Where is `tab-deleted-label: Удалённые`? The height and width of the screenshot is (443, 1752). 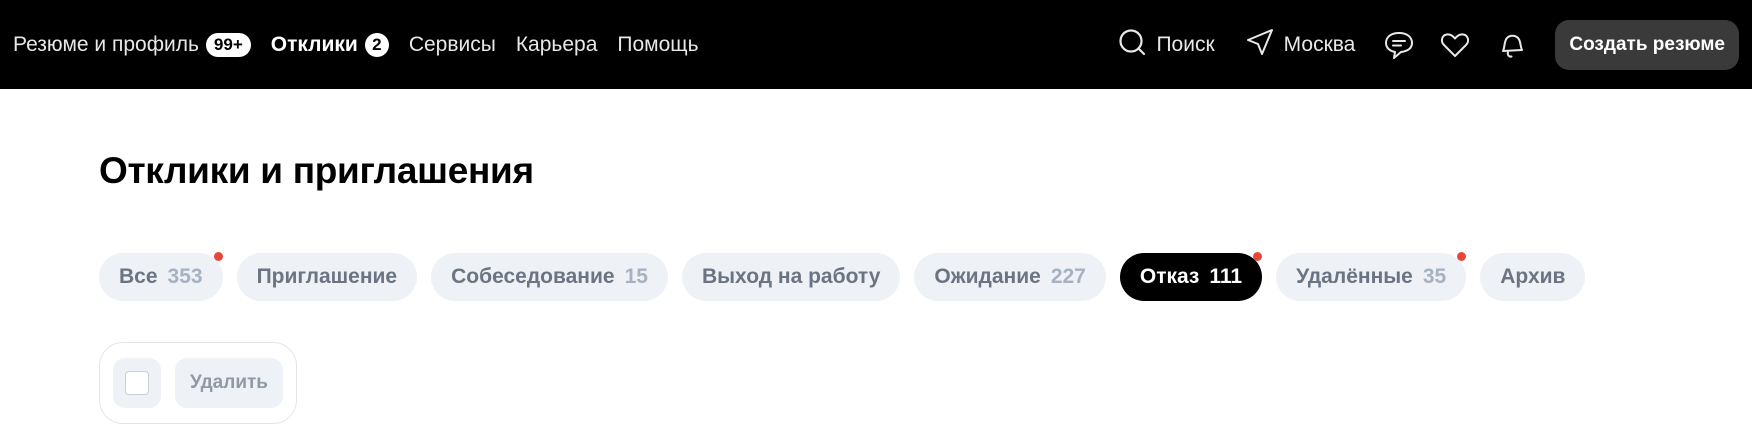
tab-deleted-label: Удалённые is located at coordinates (1354, 276).